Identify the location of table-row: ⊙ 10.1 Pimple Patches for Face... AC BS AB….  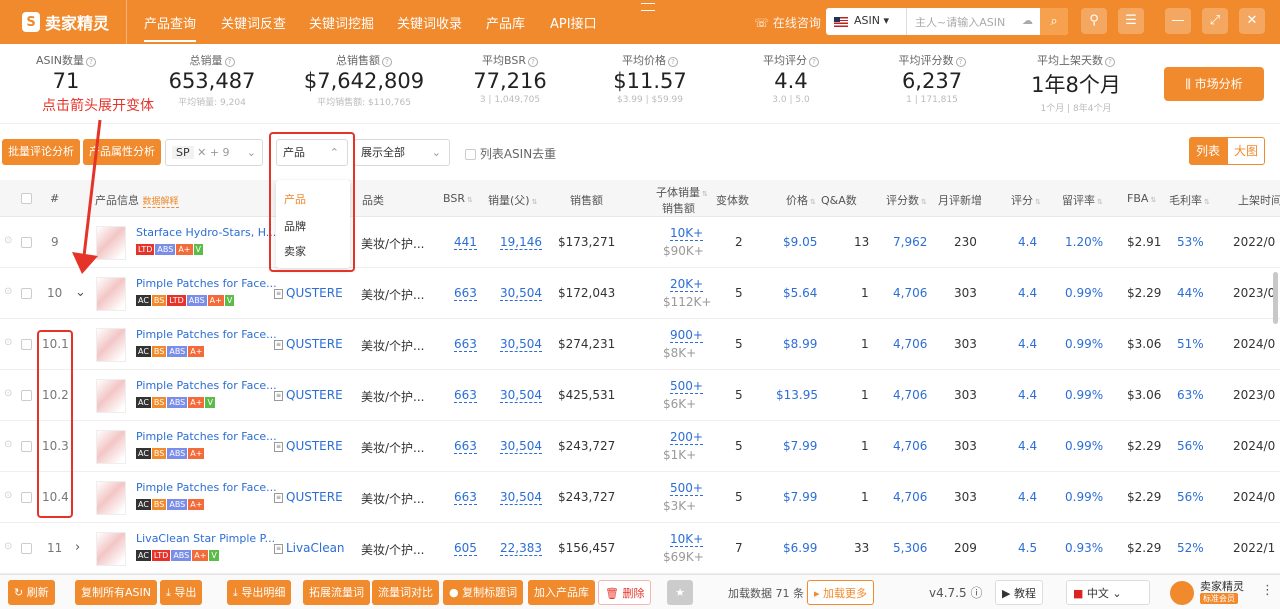
(640, 344).